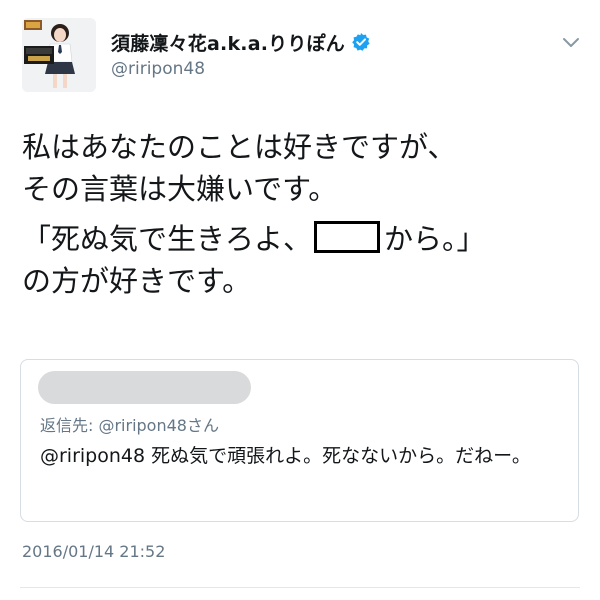  What do you see at coordinates (347, 237) in the screenshot?
I see `redaction-box` at bounding box center [347, 237].